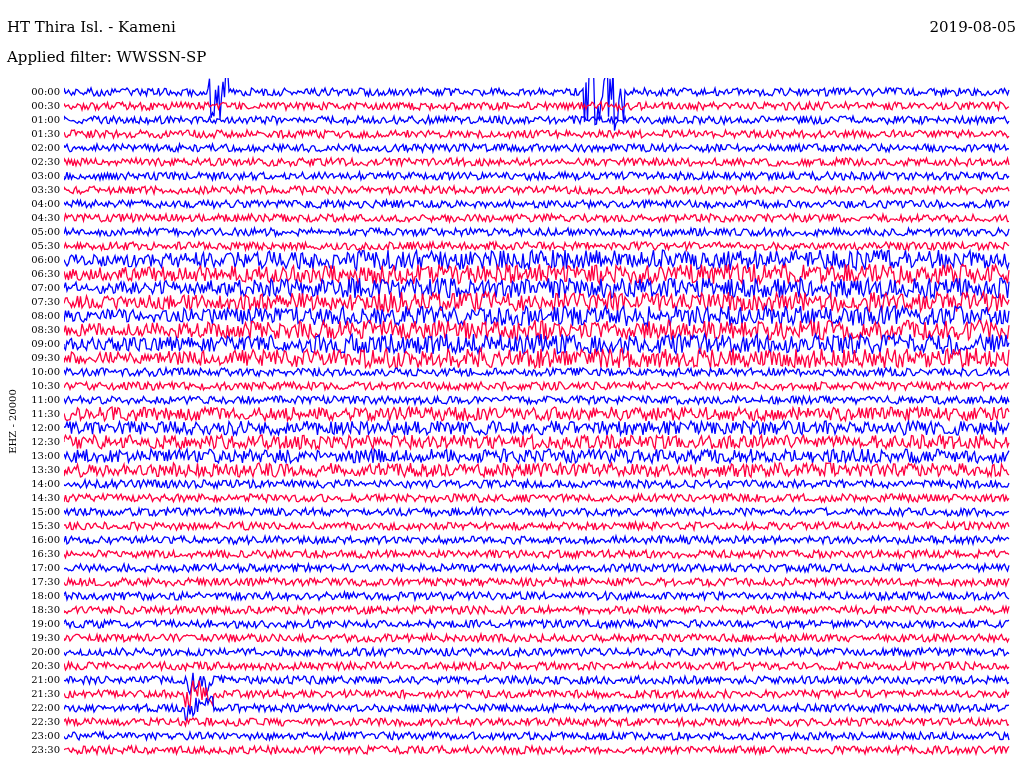 The width and height of the screenshot is (1024, 780). Describe the element at coordinates (107, 57) in the screenshot. I see `filter-label: Applied filter: WWSSN-SP` at that location.